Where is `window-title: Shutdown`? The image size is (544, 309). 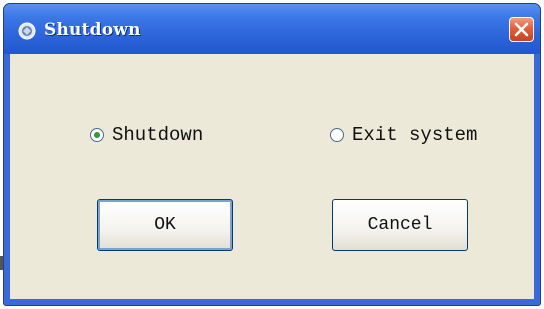 window-title: Shutdown is located at coordinates (92, 30).